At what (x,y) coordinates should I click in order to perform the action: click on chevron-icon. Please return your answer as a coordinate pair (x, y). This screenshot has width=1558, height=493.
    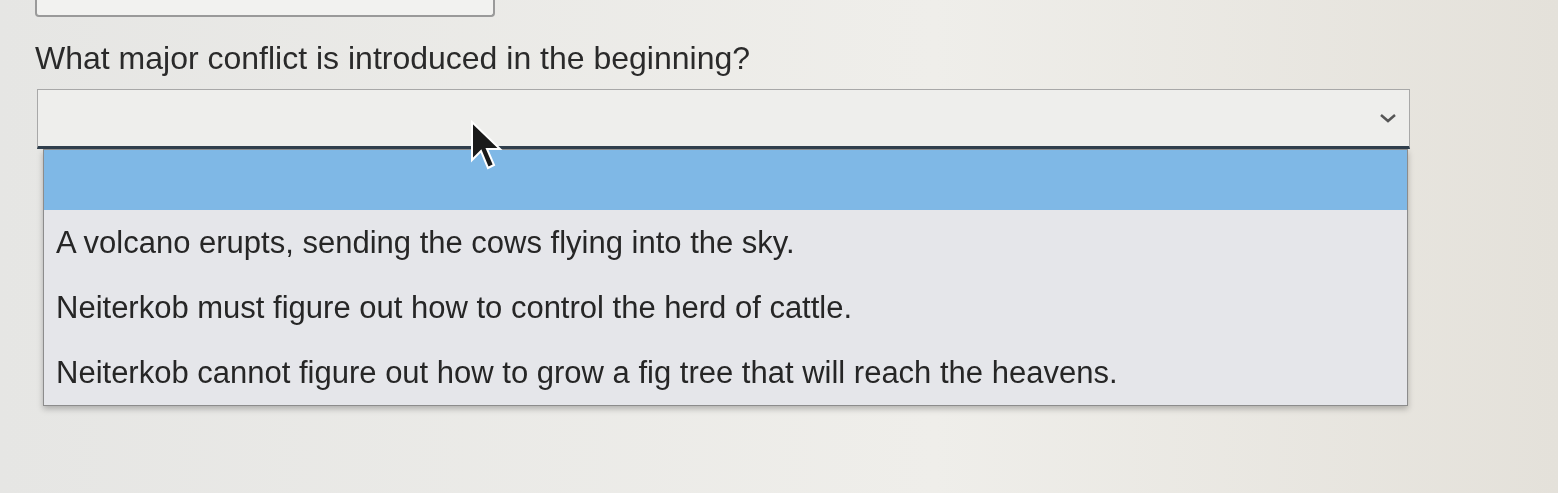
    Looking at the image, I should click on (1388, 118).